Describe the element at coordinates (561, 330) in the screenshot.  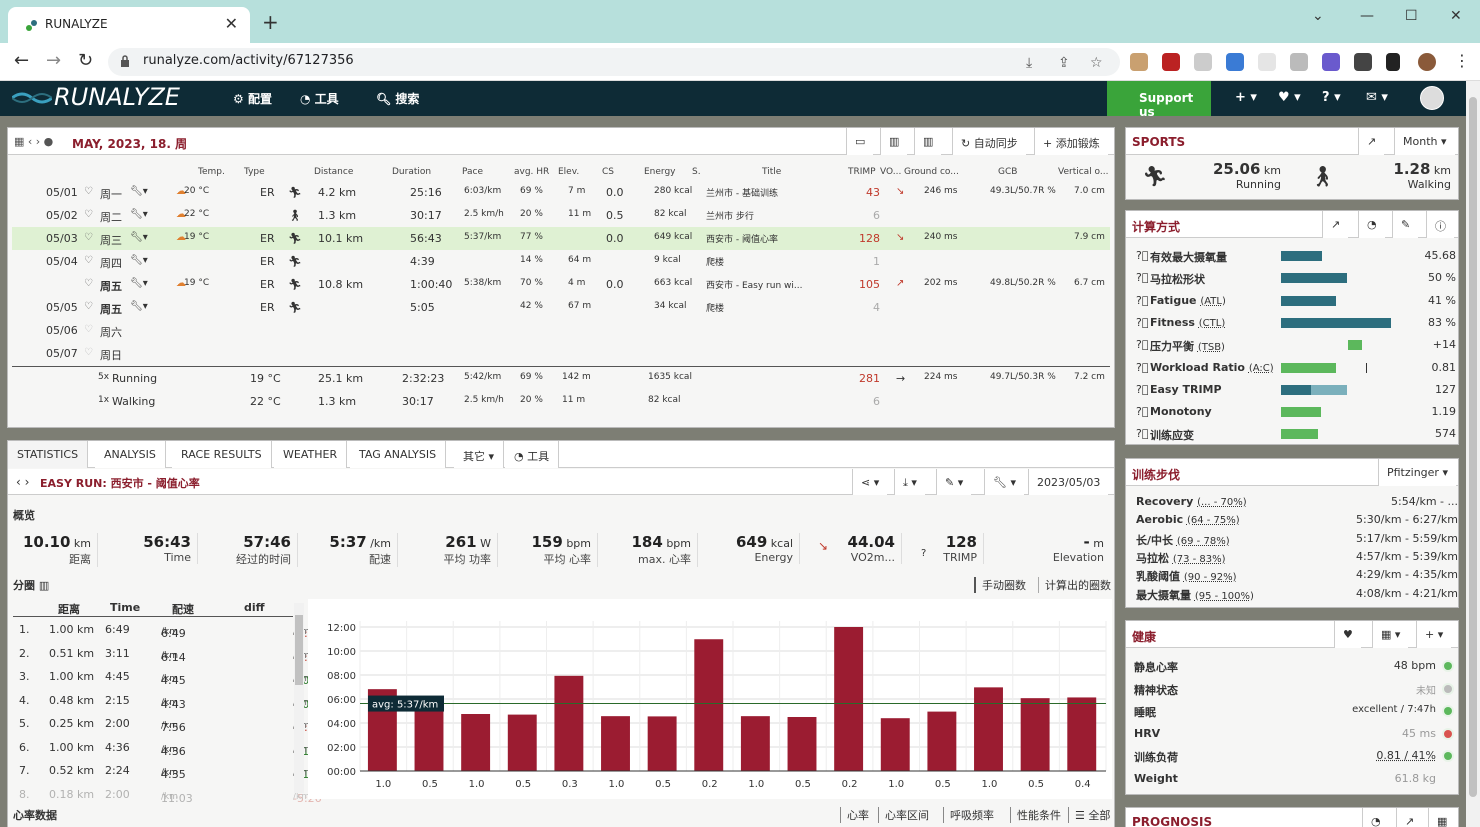
I see `calendar-row: 05/06 ♡ 周六` at that location.